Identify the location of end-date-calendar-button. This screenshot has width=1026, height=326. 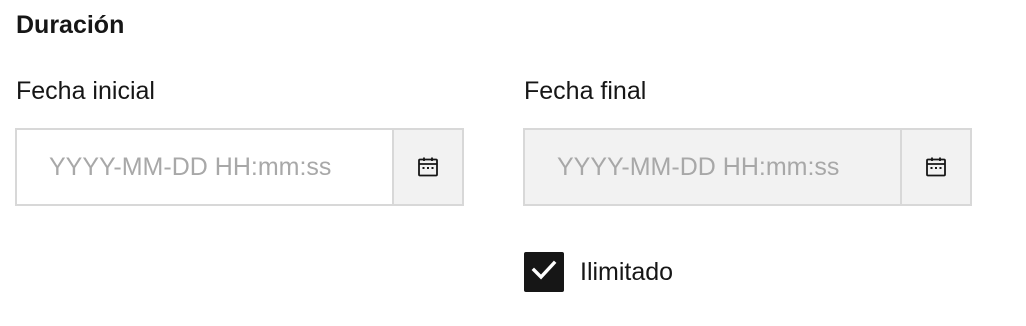
(935, 167).